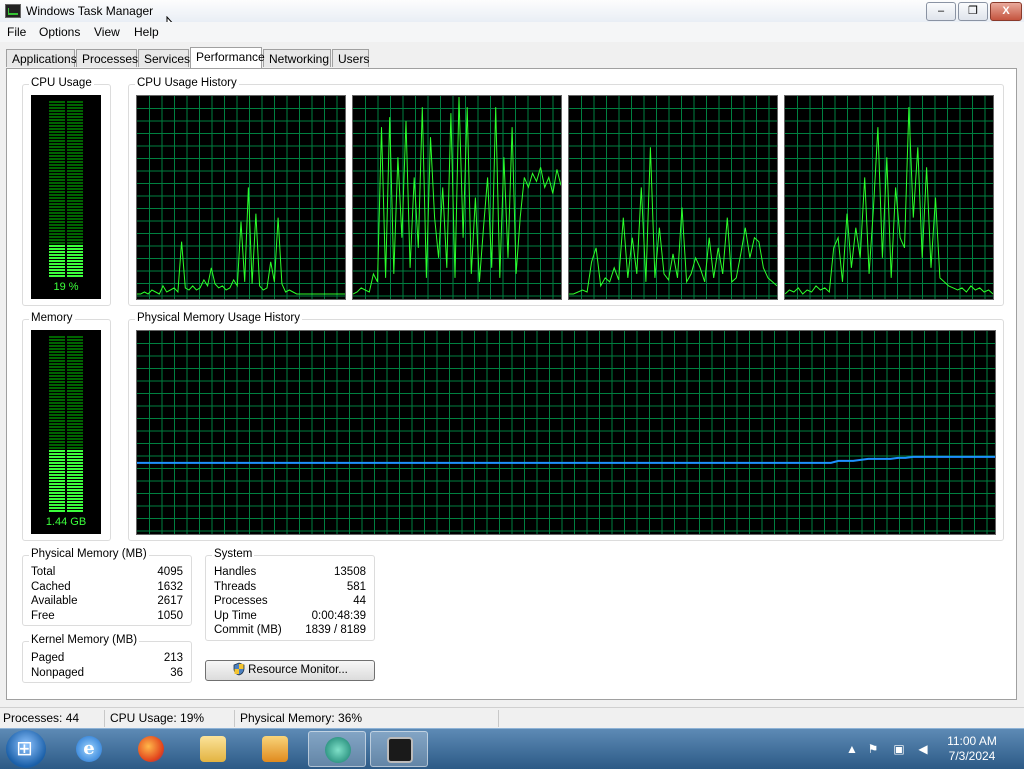 This screenshot has height=769, width=1024. I want to click on menu-view: View, so click(107, 32).